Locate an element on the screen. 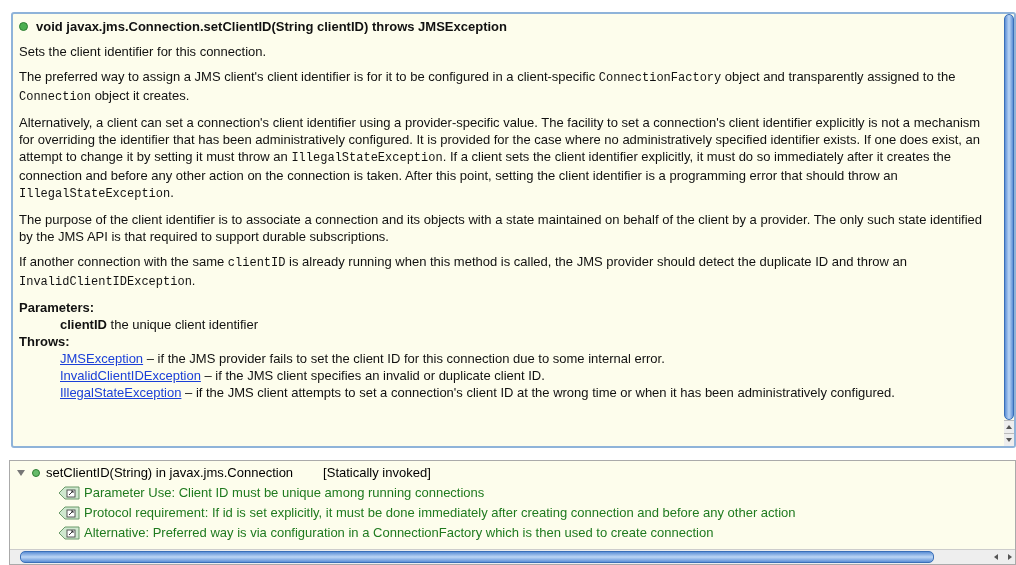 The image size is (1016, 565). invocation-note: [Statically invoked] is located at coordinates (377, 473).